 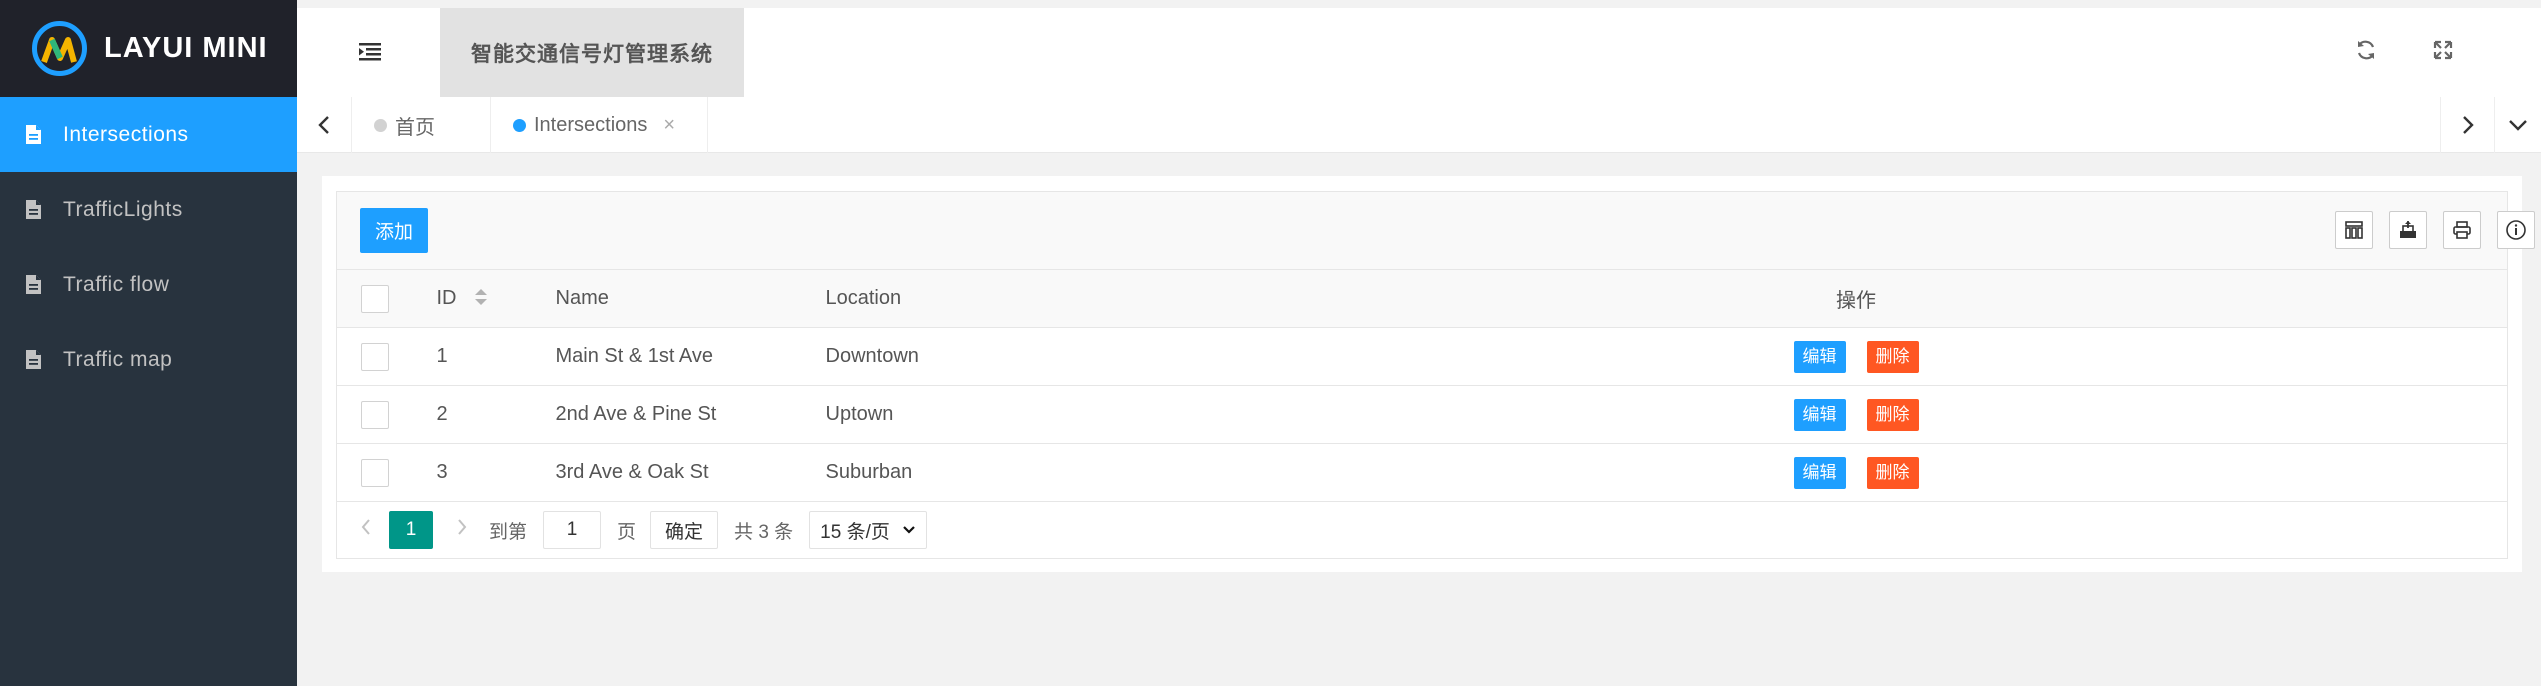 I want to click on sidebar-item-label: TrafficLights, so click(x=123, y=209).